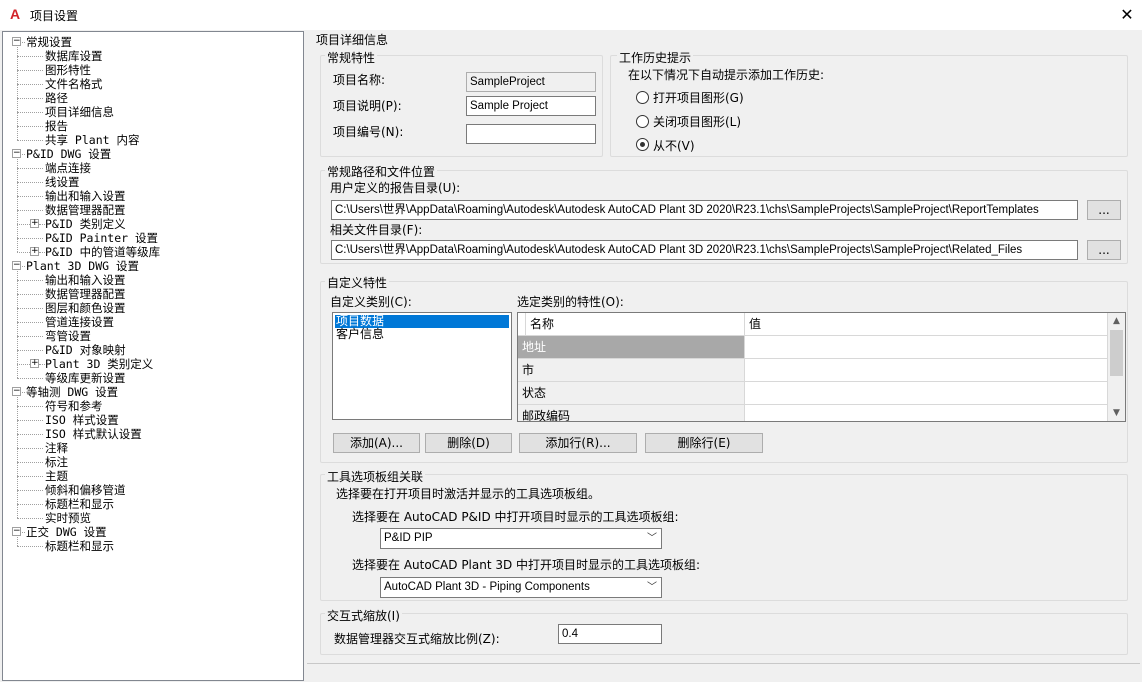  I want to click on tree-item: 等级库更新设置, so click(85, 378).